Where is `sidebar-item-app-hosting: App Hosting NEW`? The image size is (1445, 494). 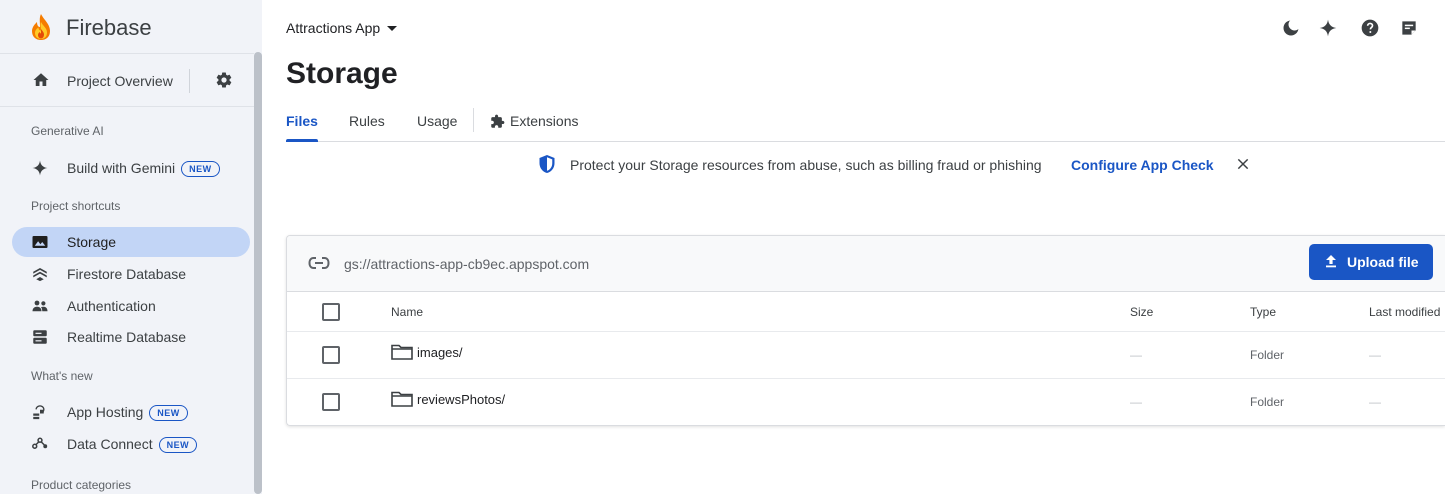 sidebar-item-app-hosting: App Hosting NEW is located at coordinates (131, 412).